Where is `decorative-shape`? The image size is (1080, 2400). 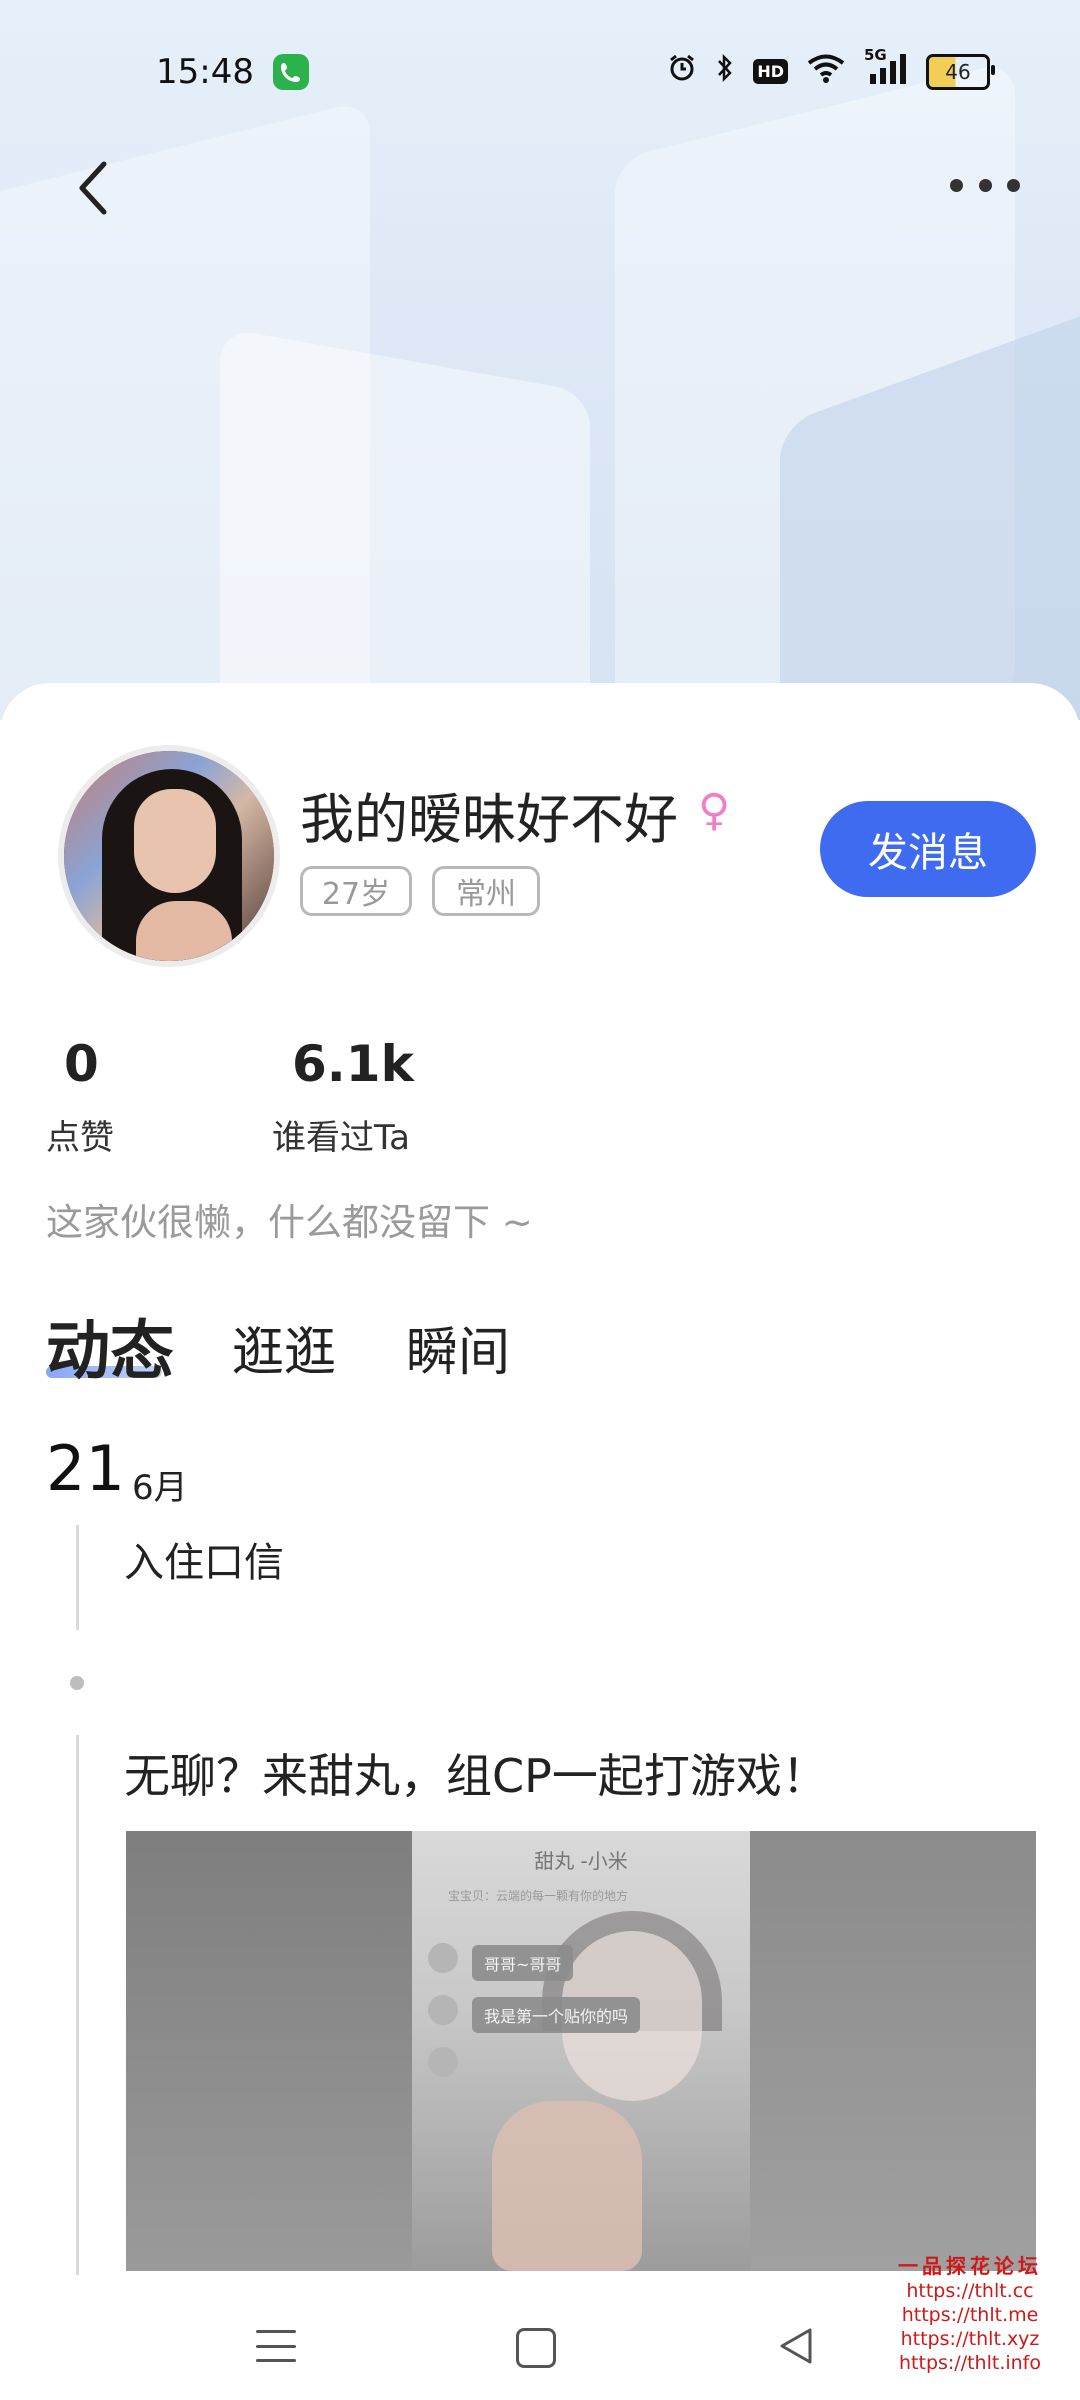
decorative-shape is located at coordinates (405, 523).